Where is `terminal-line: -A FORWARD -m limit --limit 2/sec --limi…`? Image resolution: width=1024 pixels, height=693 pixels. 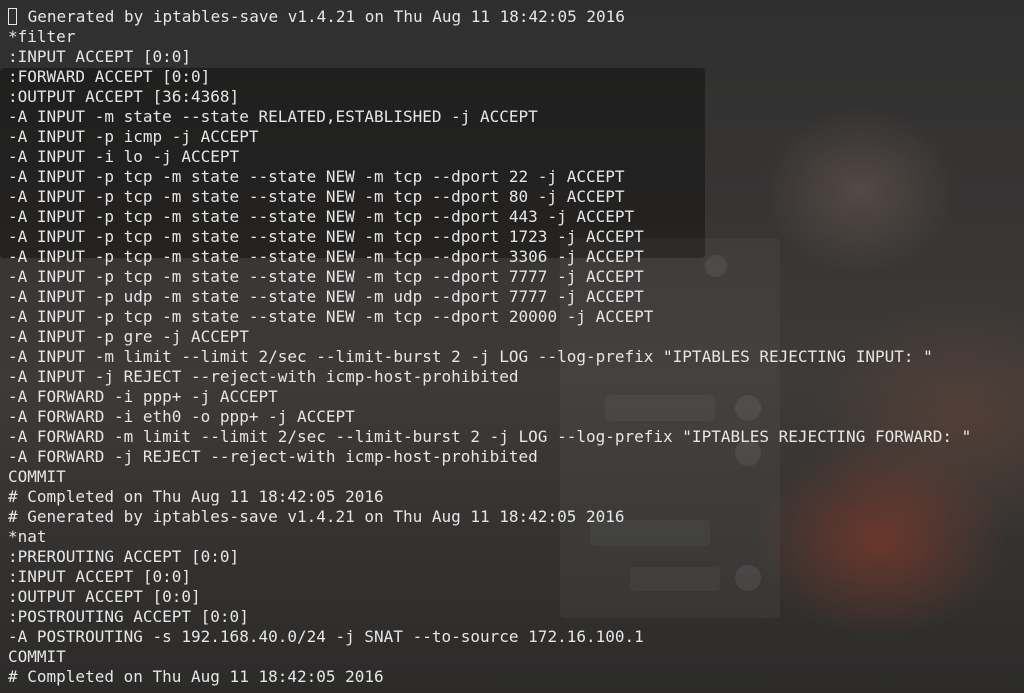
terminal-line: -A FORWARD -m limit --limit 2/sec --limi… is located at coordinates (490, 436).